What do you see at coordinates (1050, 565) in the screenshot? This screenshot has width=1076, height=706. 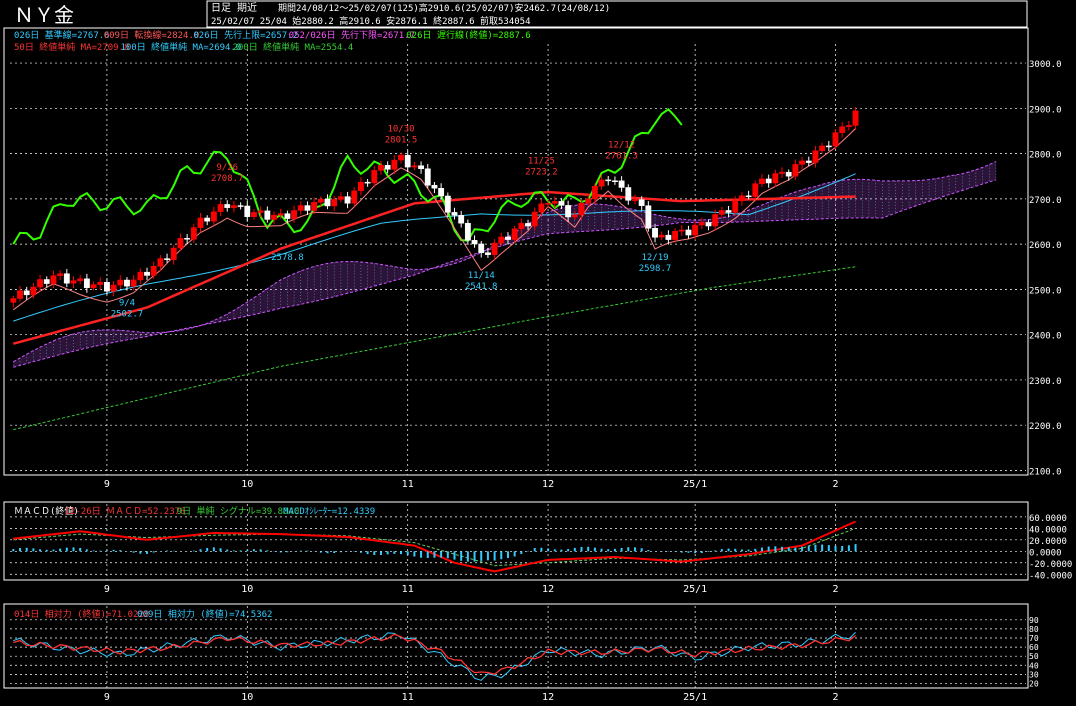 I see `macd-tick-label: -20.0000` at bounding box center [1050, 565].